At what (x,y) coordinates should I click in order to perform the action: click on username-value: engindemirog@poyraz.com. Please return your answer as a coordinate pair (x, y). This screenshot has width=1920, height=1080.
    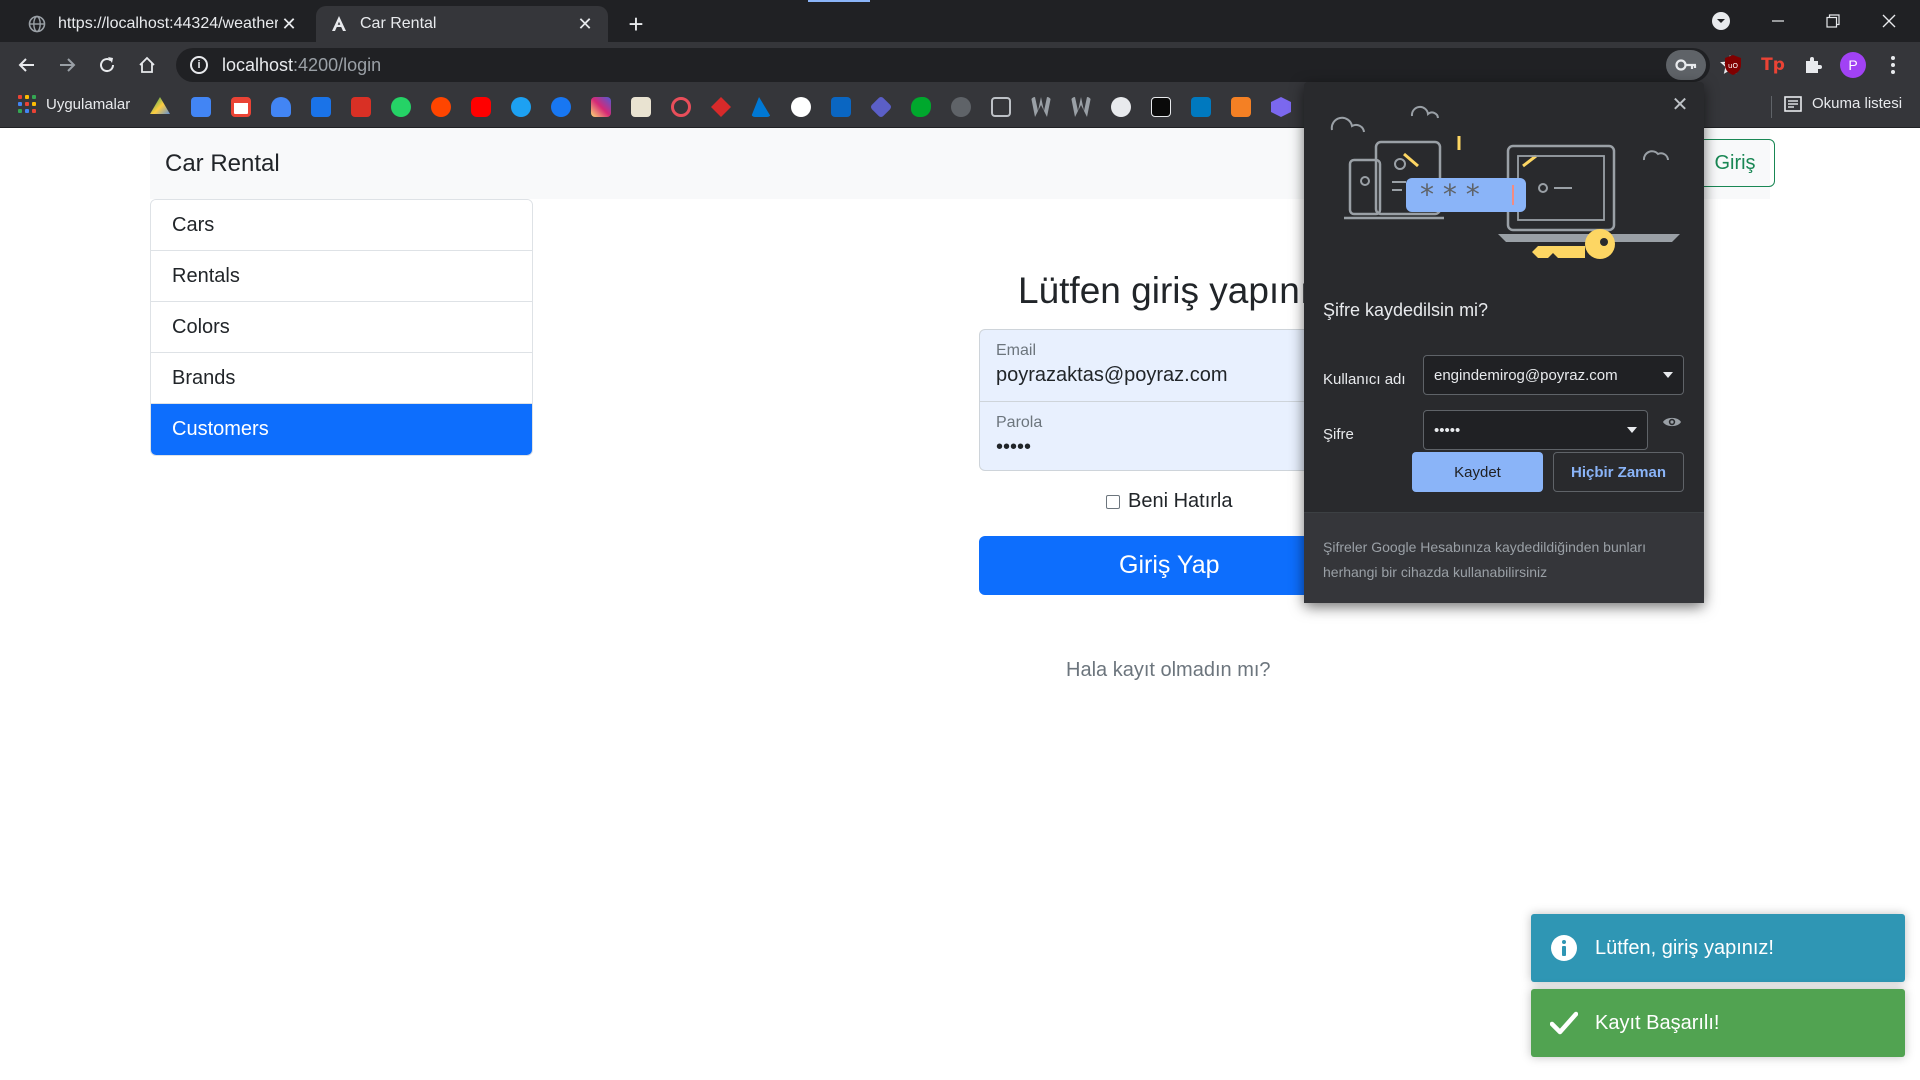
    Looking at the image, I should click on (1526, 375).